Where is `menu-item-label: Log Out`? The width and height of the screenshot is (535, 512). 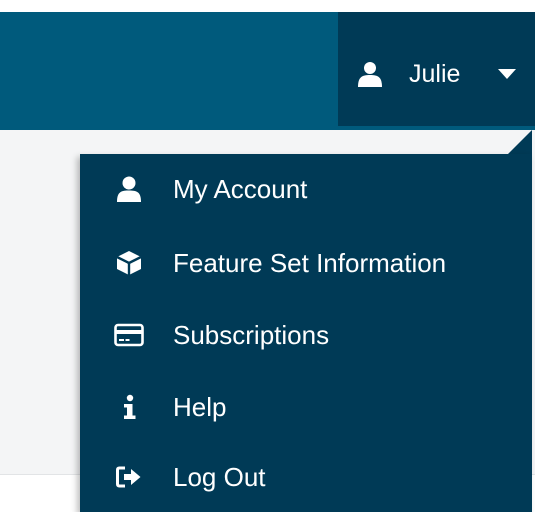
menu-item-label: Log Out is located at coordinates (219, 477).